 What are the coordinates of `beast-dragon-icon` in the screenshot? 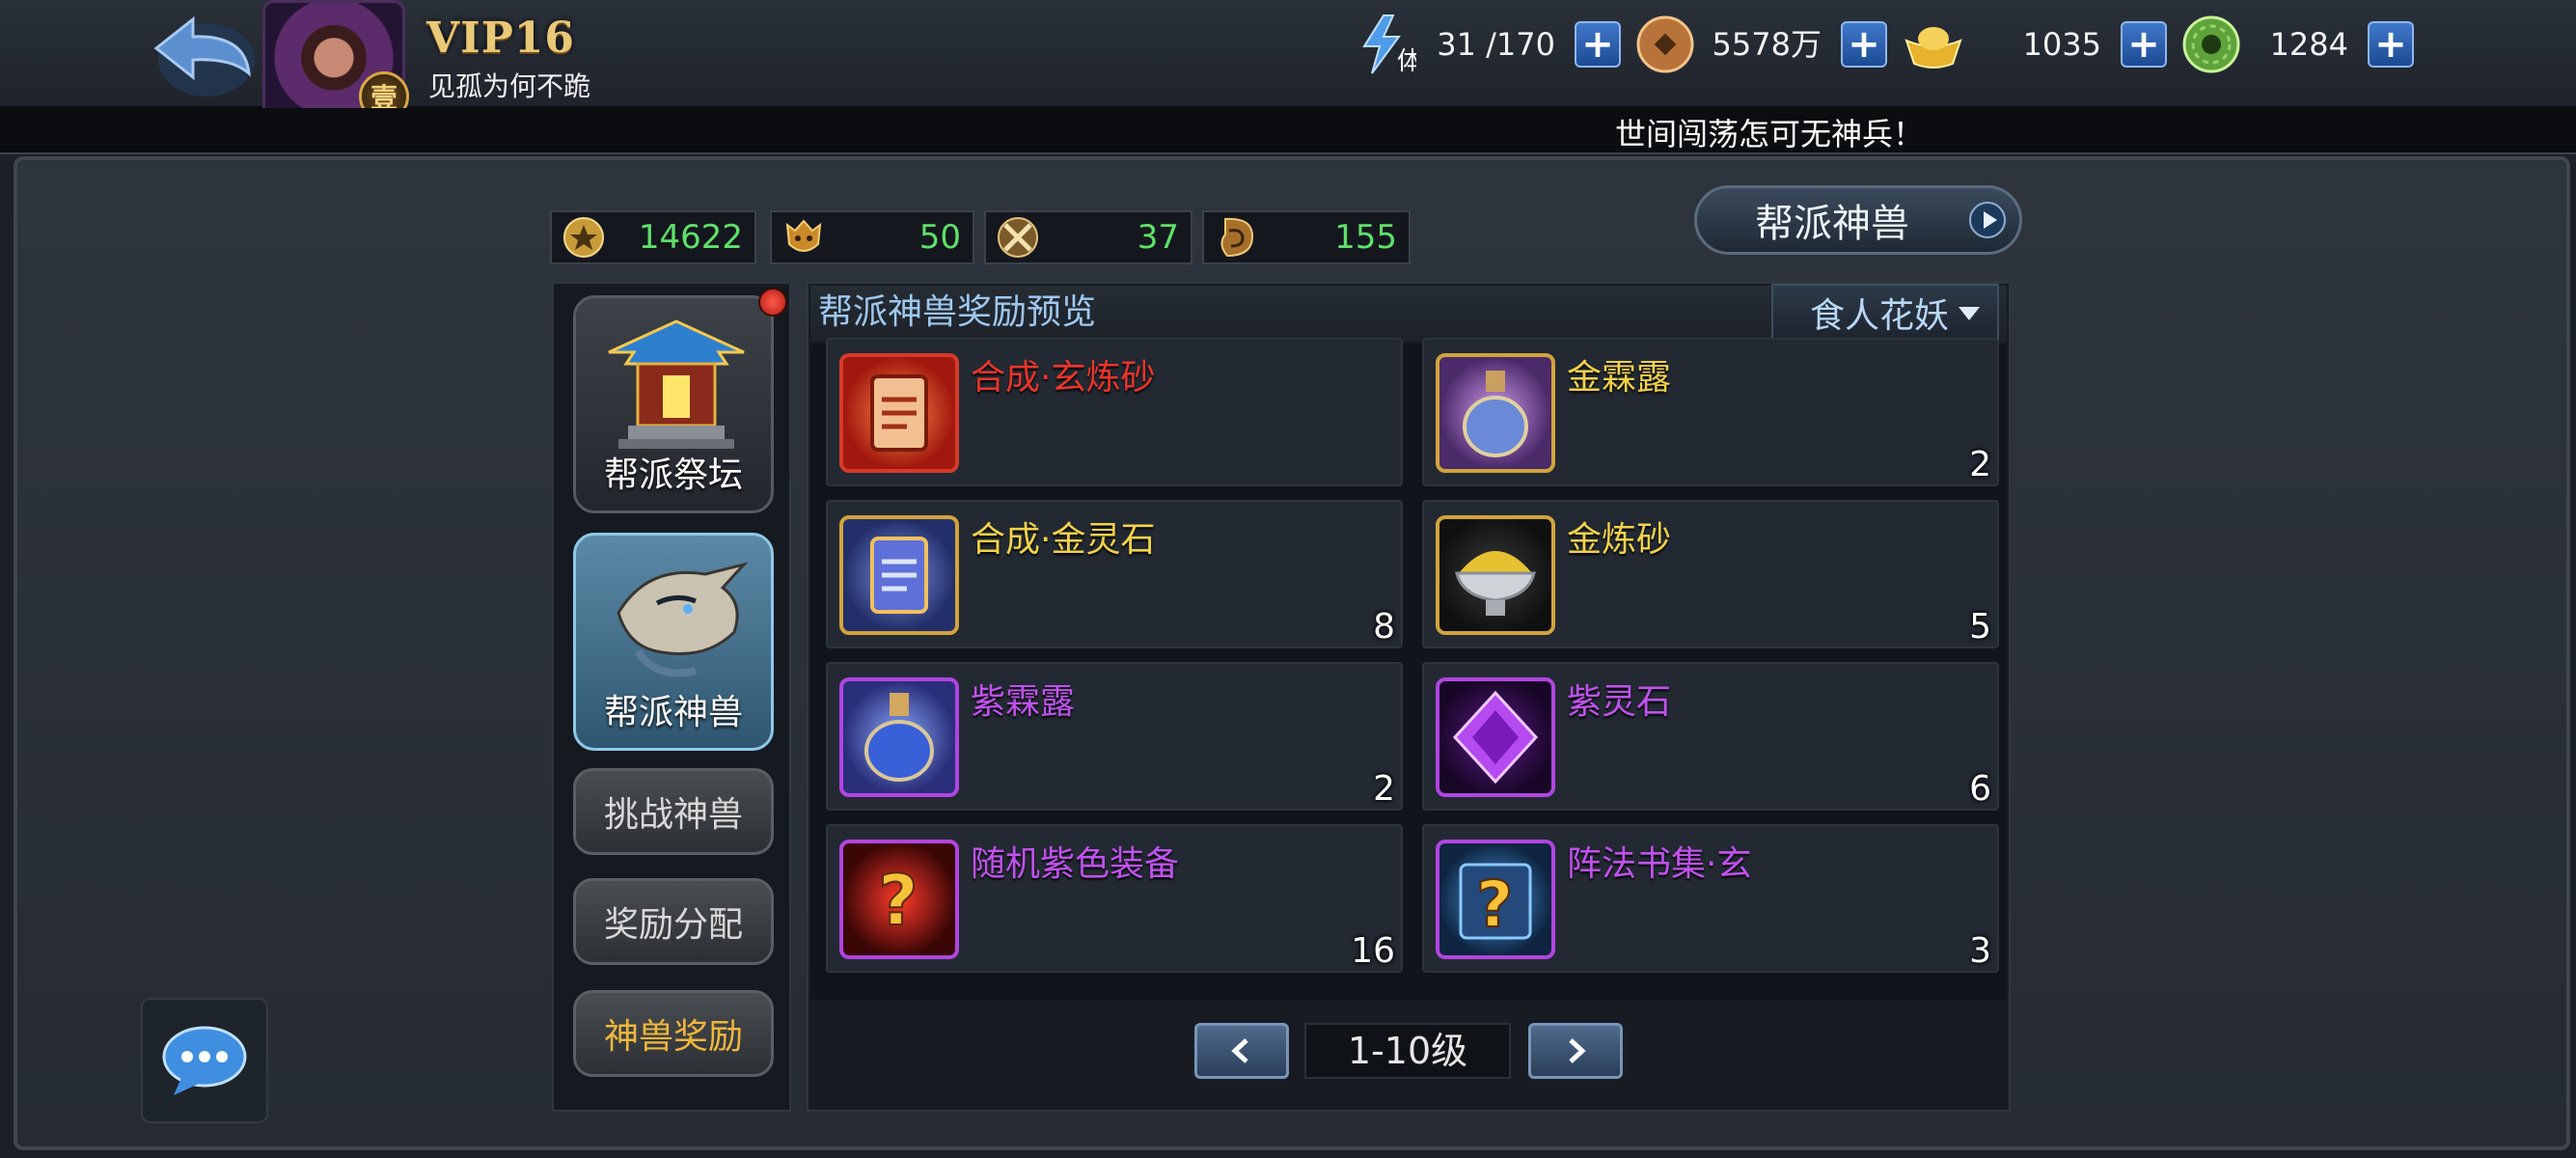 It's located at (683, 619).